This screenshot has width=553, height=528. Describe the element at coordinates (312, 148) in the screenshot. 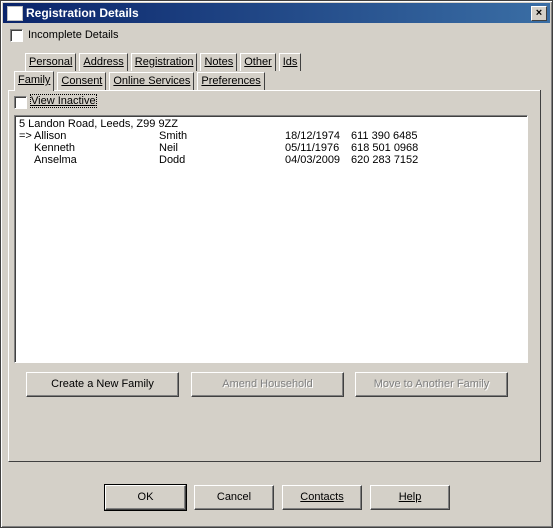

I see `date-of-birth: 05/11/1976` at that location.